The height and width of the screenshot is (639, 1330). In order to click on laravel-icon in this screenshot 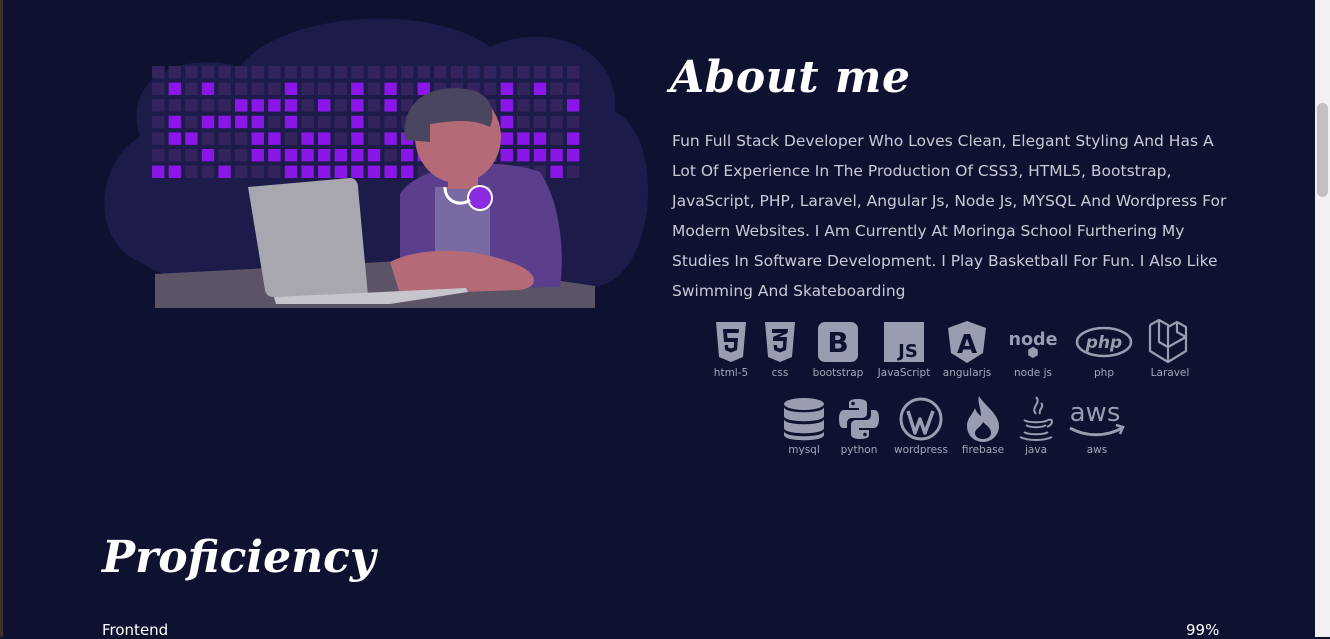, I will do `click(1170, 341)`.